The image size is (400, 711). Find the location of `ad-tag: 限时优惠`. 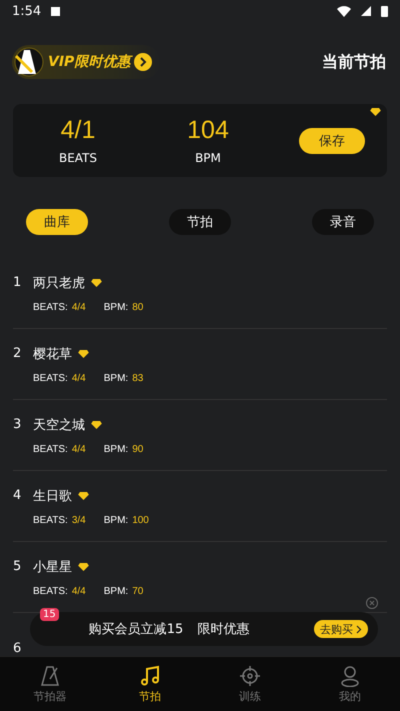

ad-tag: 限时优惠 is located at coordinates (223, 629).